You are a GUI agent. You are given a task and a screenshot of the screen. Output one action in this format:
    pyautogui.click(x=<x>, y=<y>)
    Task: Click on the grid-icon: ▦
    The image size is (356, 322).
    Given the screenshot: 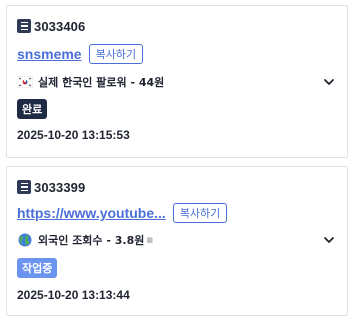 What is the action you would take?
    pyautogui.click(x=150, y=240)
    